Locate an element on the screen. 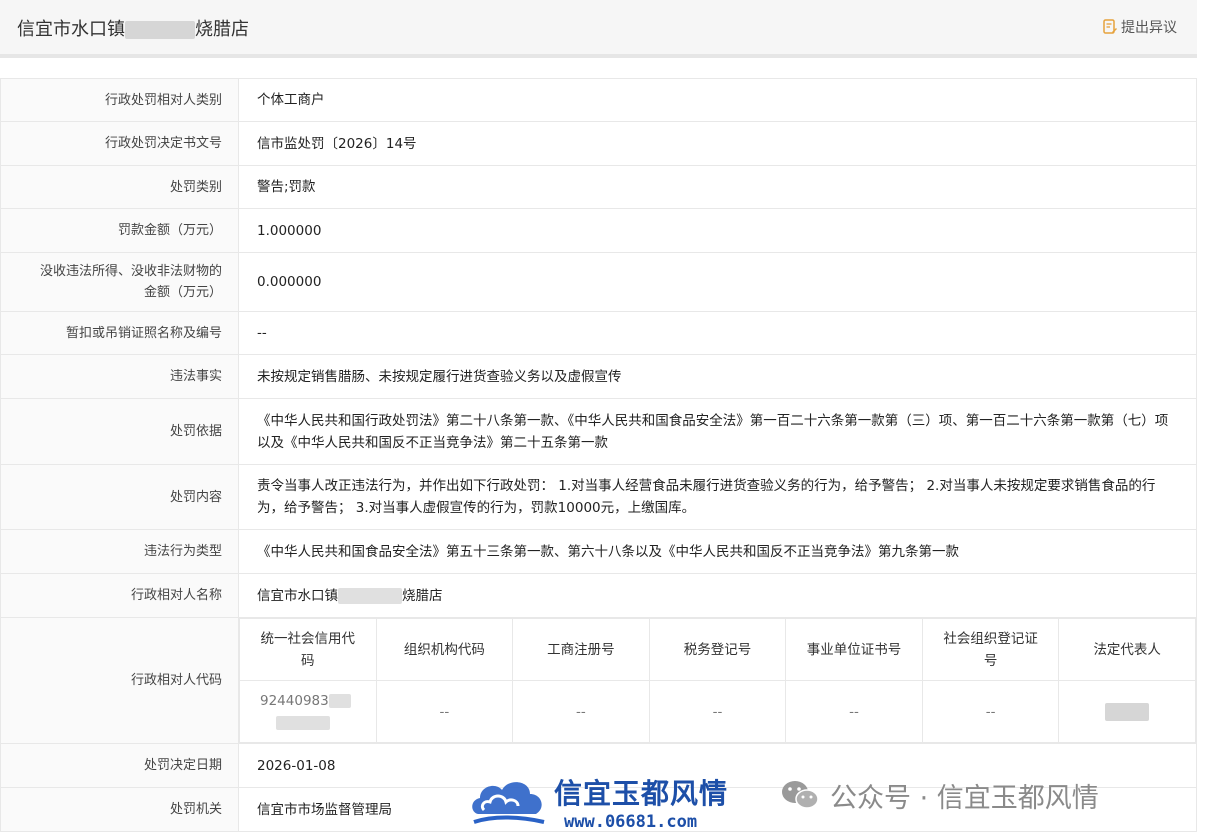  table-row: 处罚类别 警告;罚款 is located at coordinates (598, 187).